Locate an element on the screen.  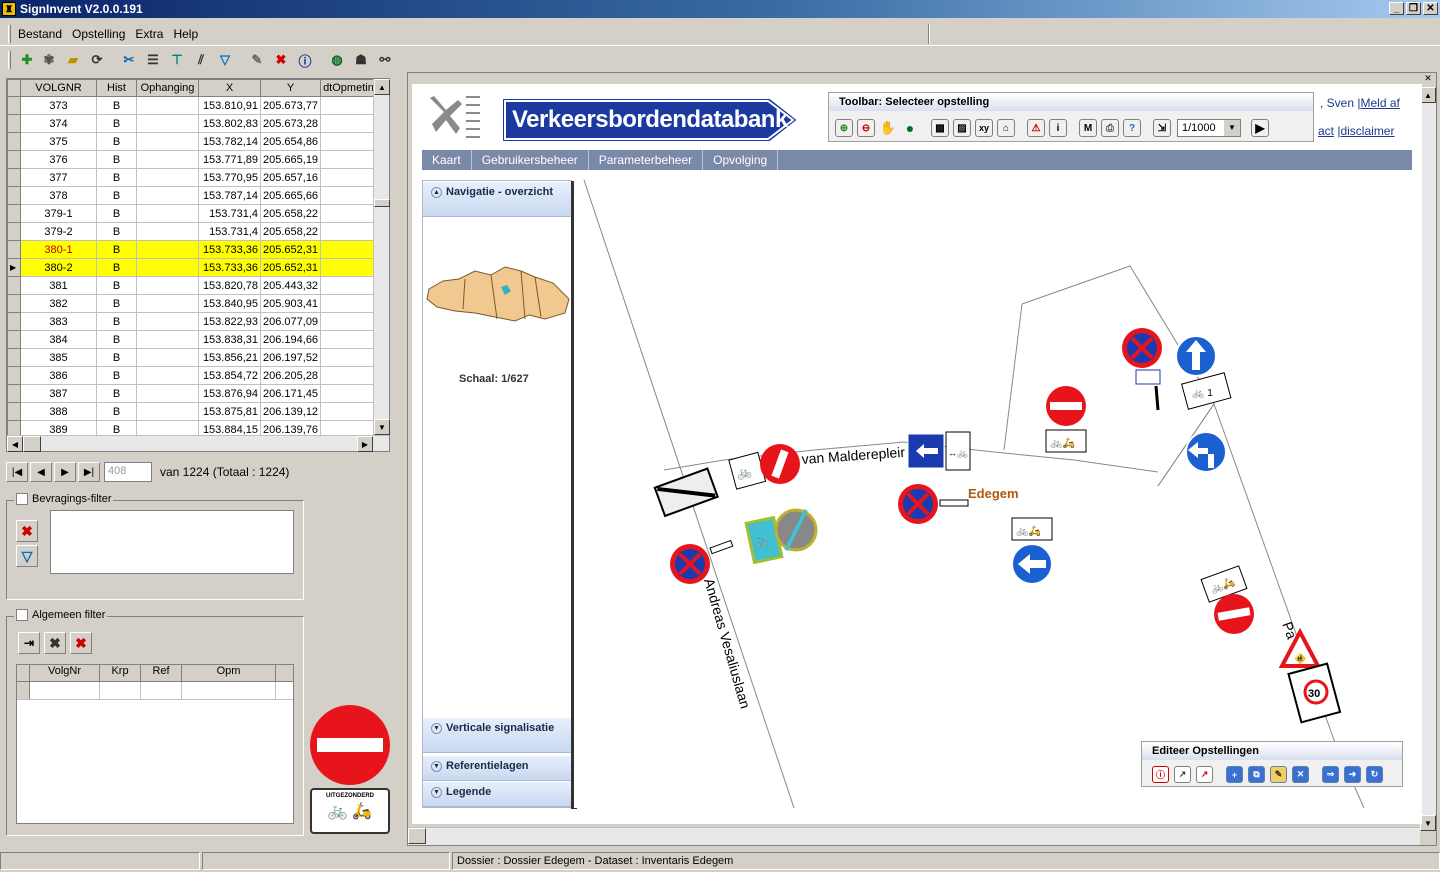
first-record-button: |◀ is located at coordinates (17, 472).